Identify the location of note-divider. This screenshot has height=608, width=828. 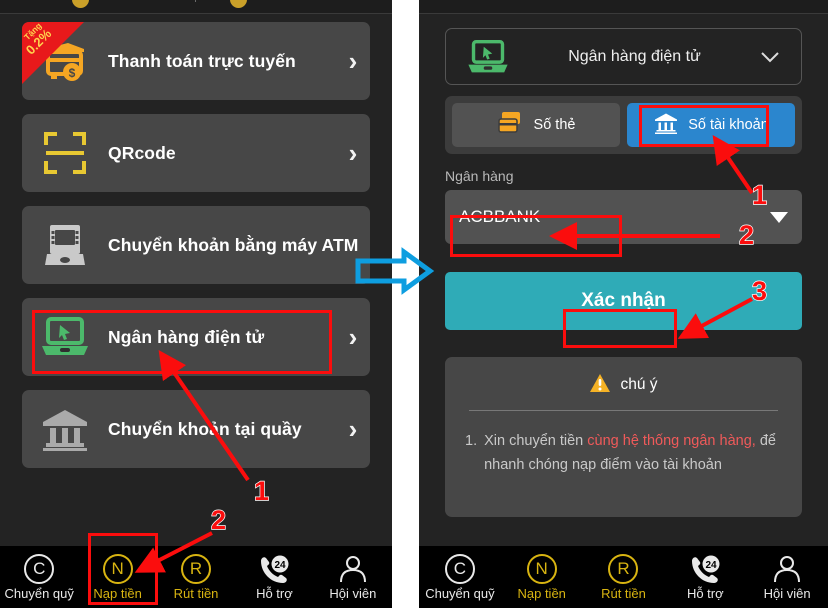
(623, 410).